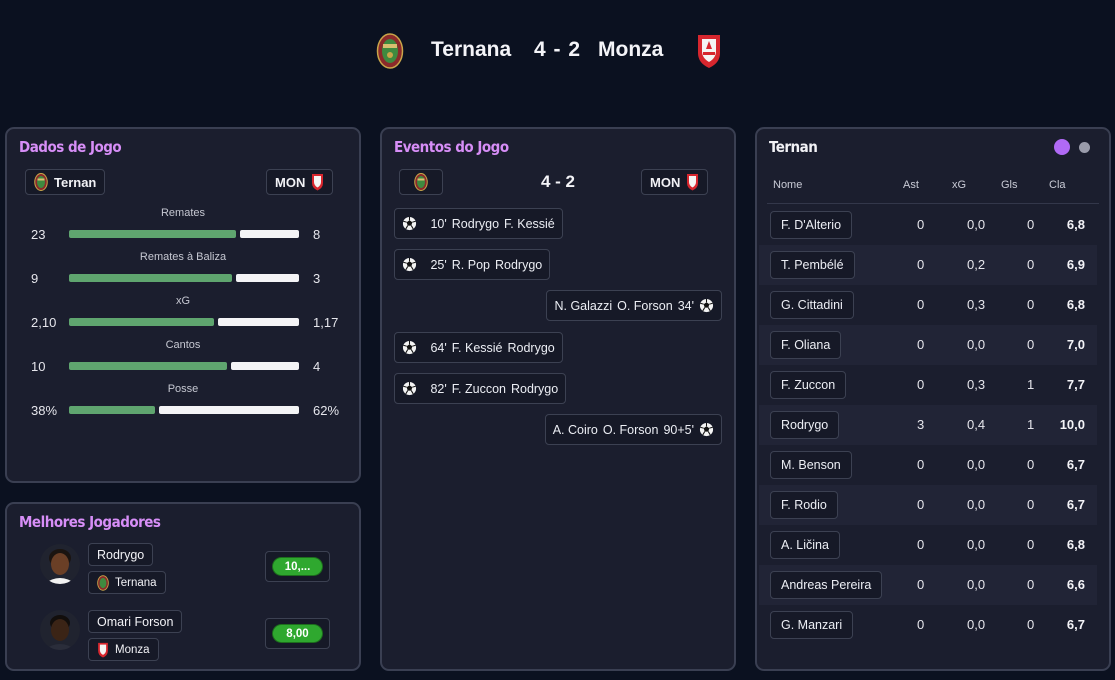  What do you see at coordinates (183, 301) in the screenshot?
I see `stat-label: xG` at bounding box center [183, 301].